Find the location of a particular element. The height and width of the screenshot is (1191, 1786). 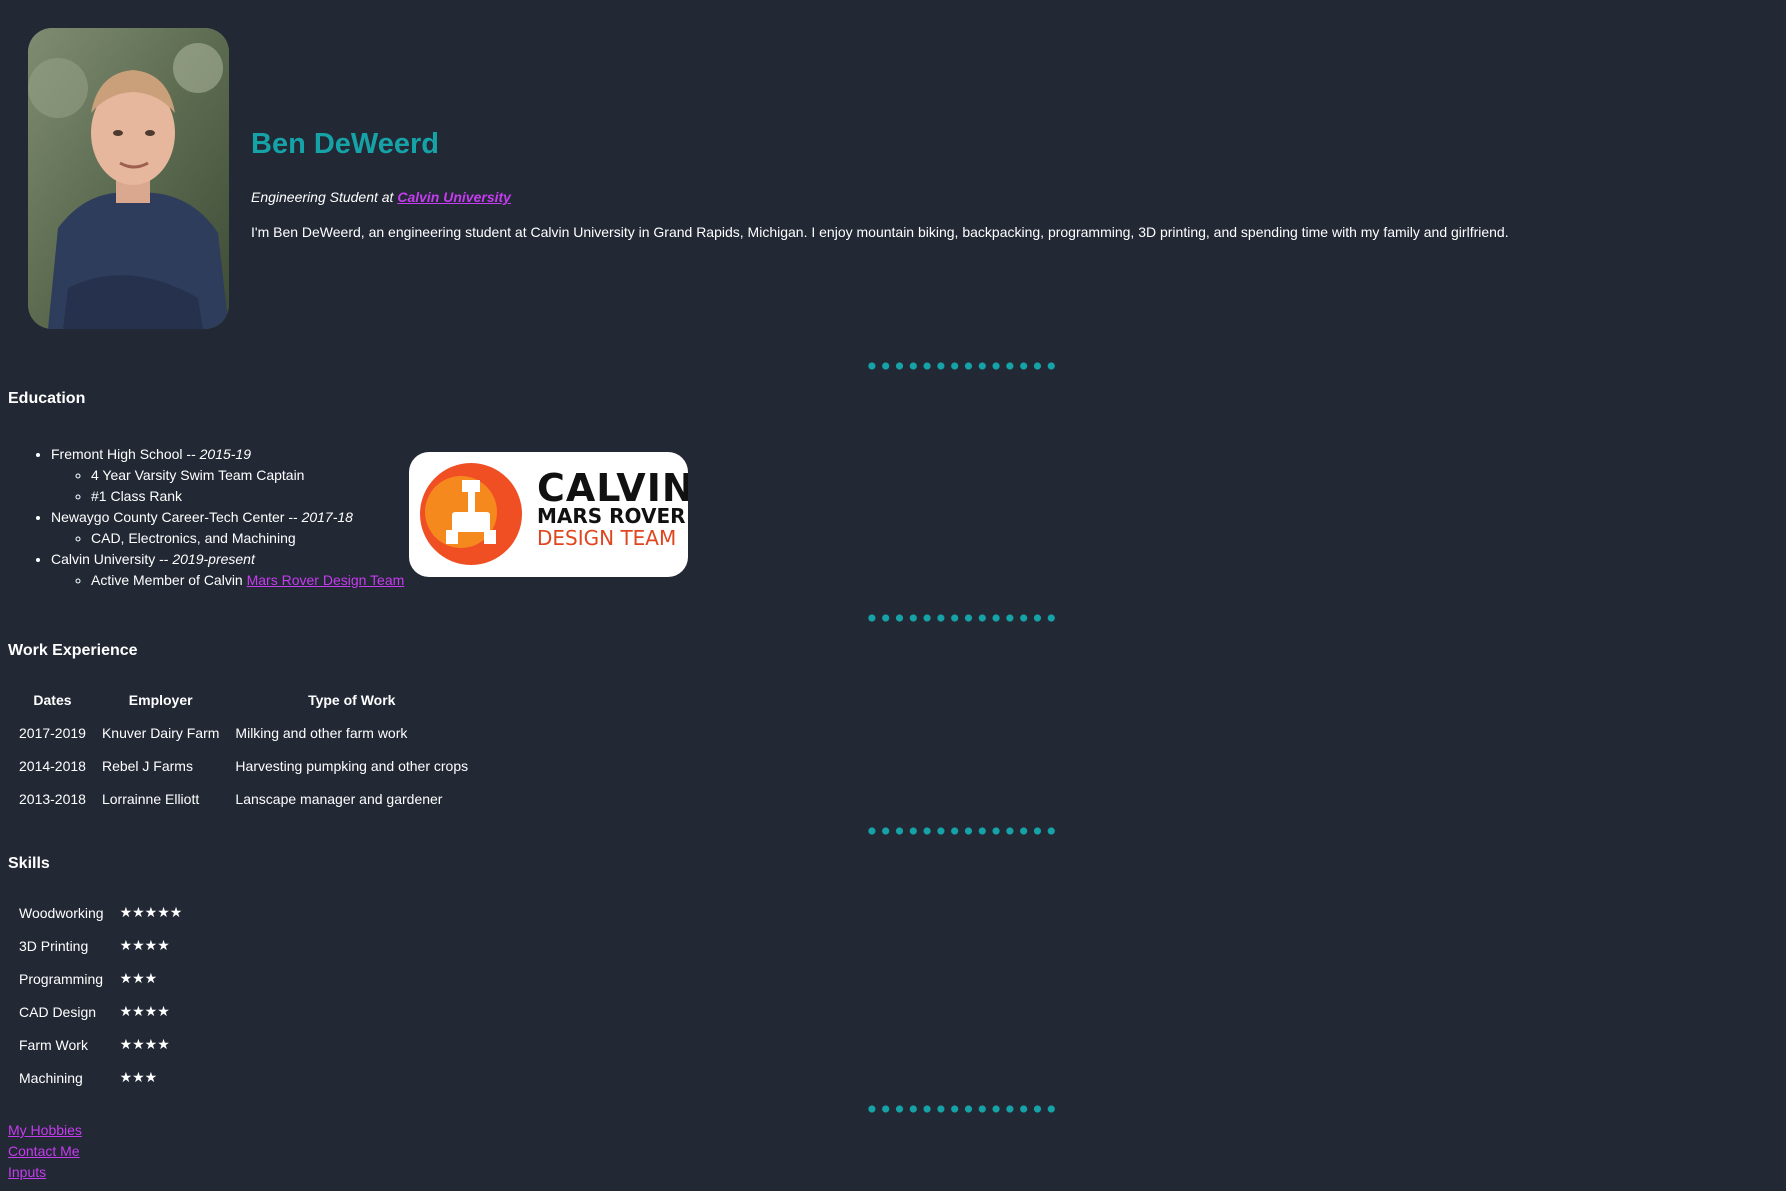

calvin-university-link: Calvin University is located at coordinates (454, 197).